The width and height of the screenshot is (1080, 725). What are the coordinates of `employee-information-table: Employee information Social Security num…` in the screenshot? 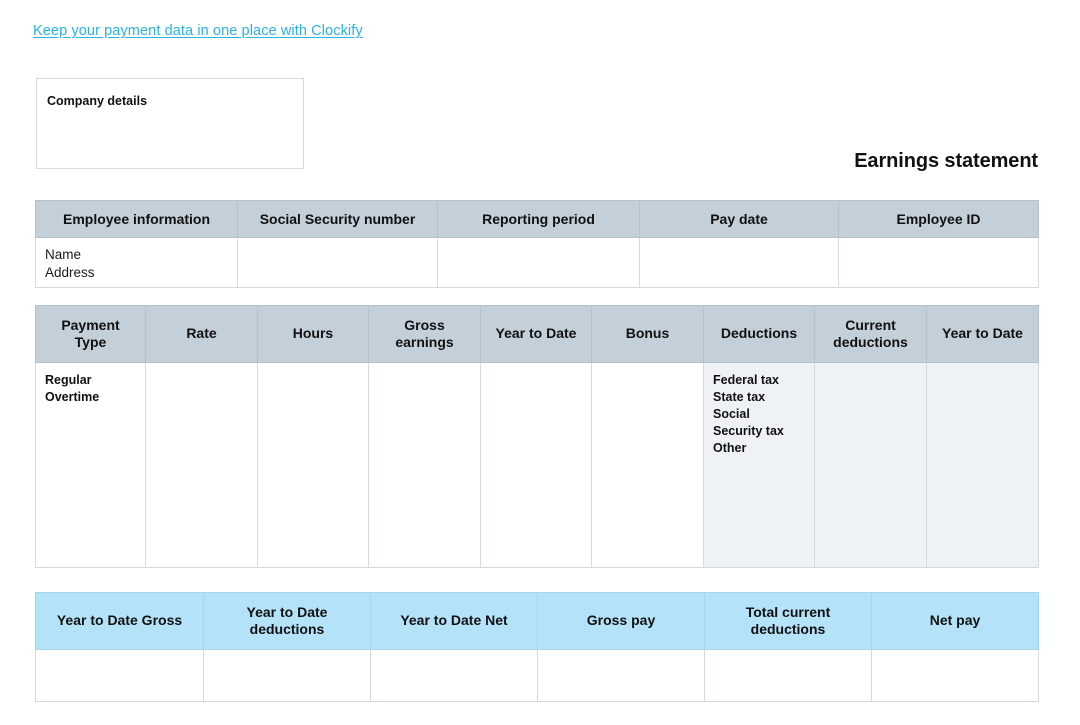 It's located at (537, 244).